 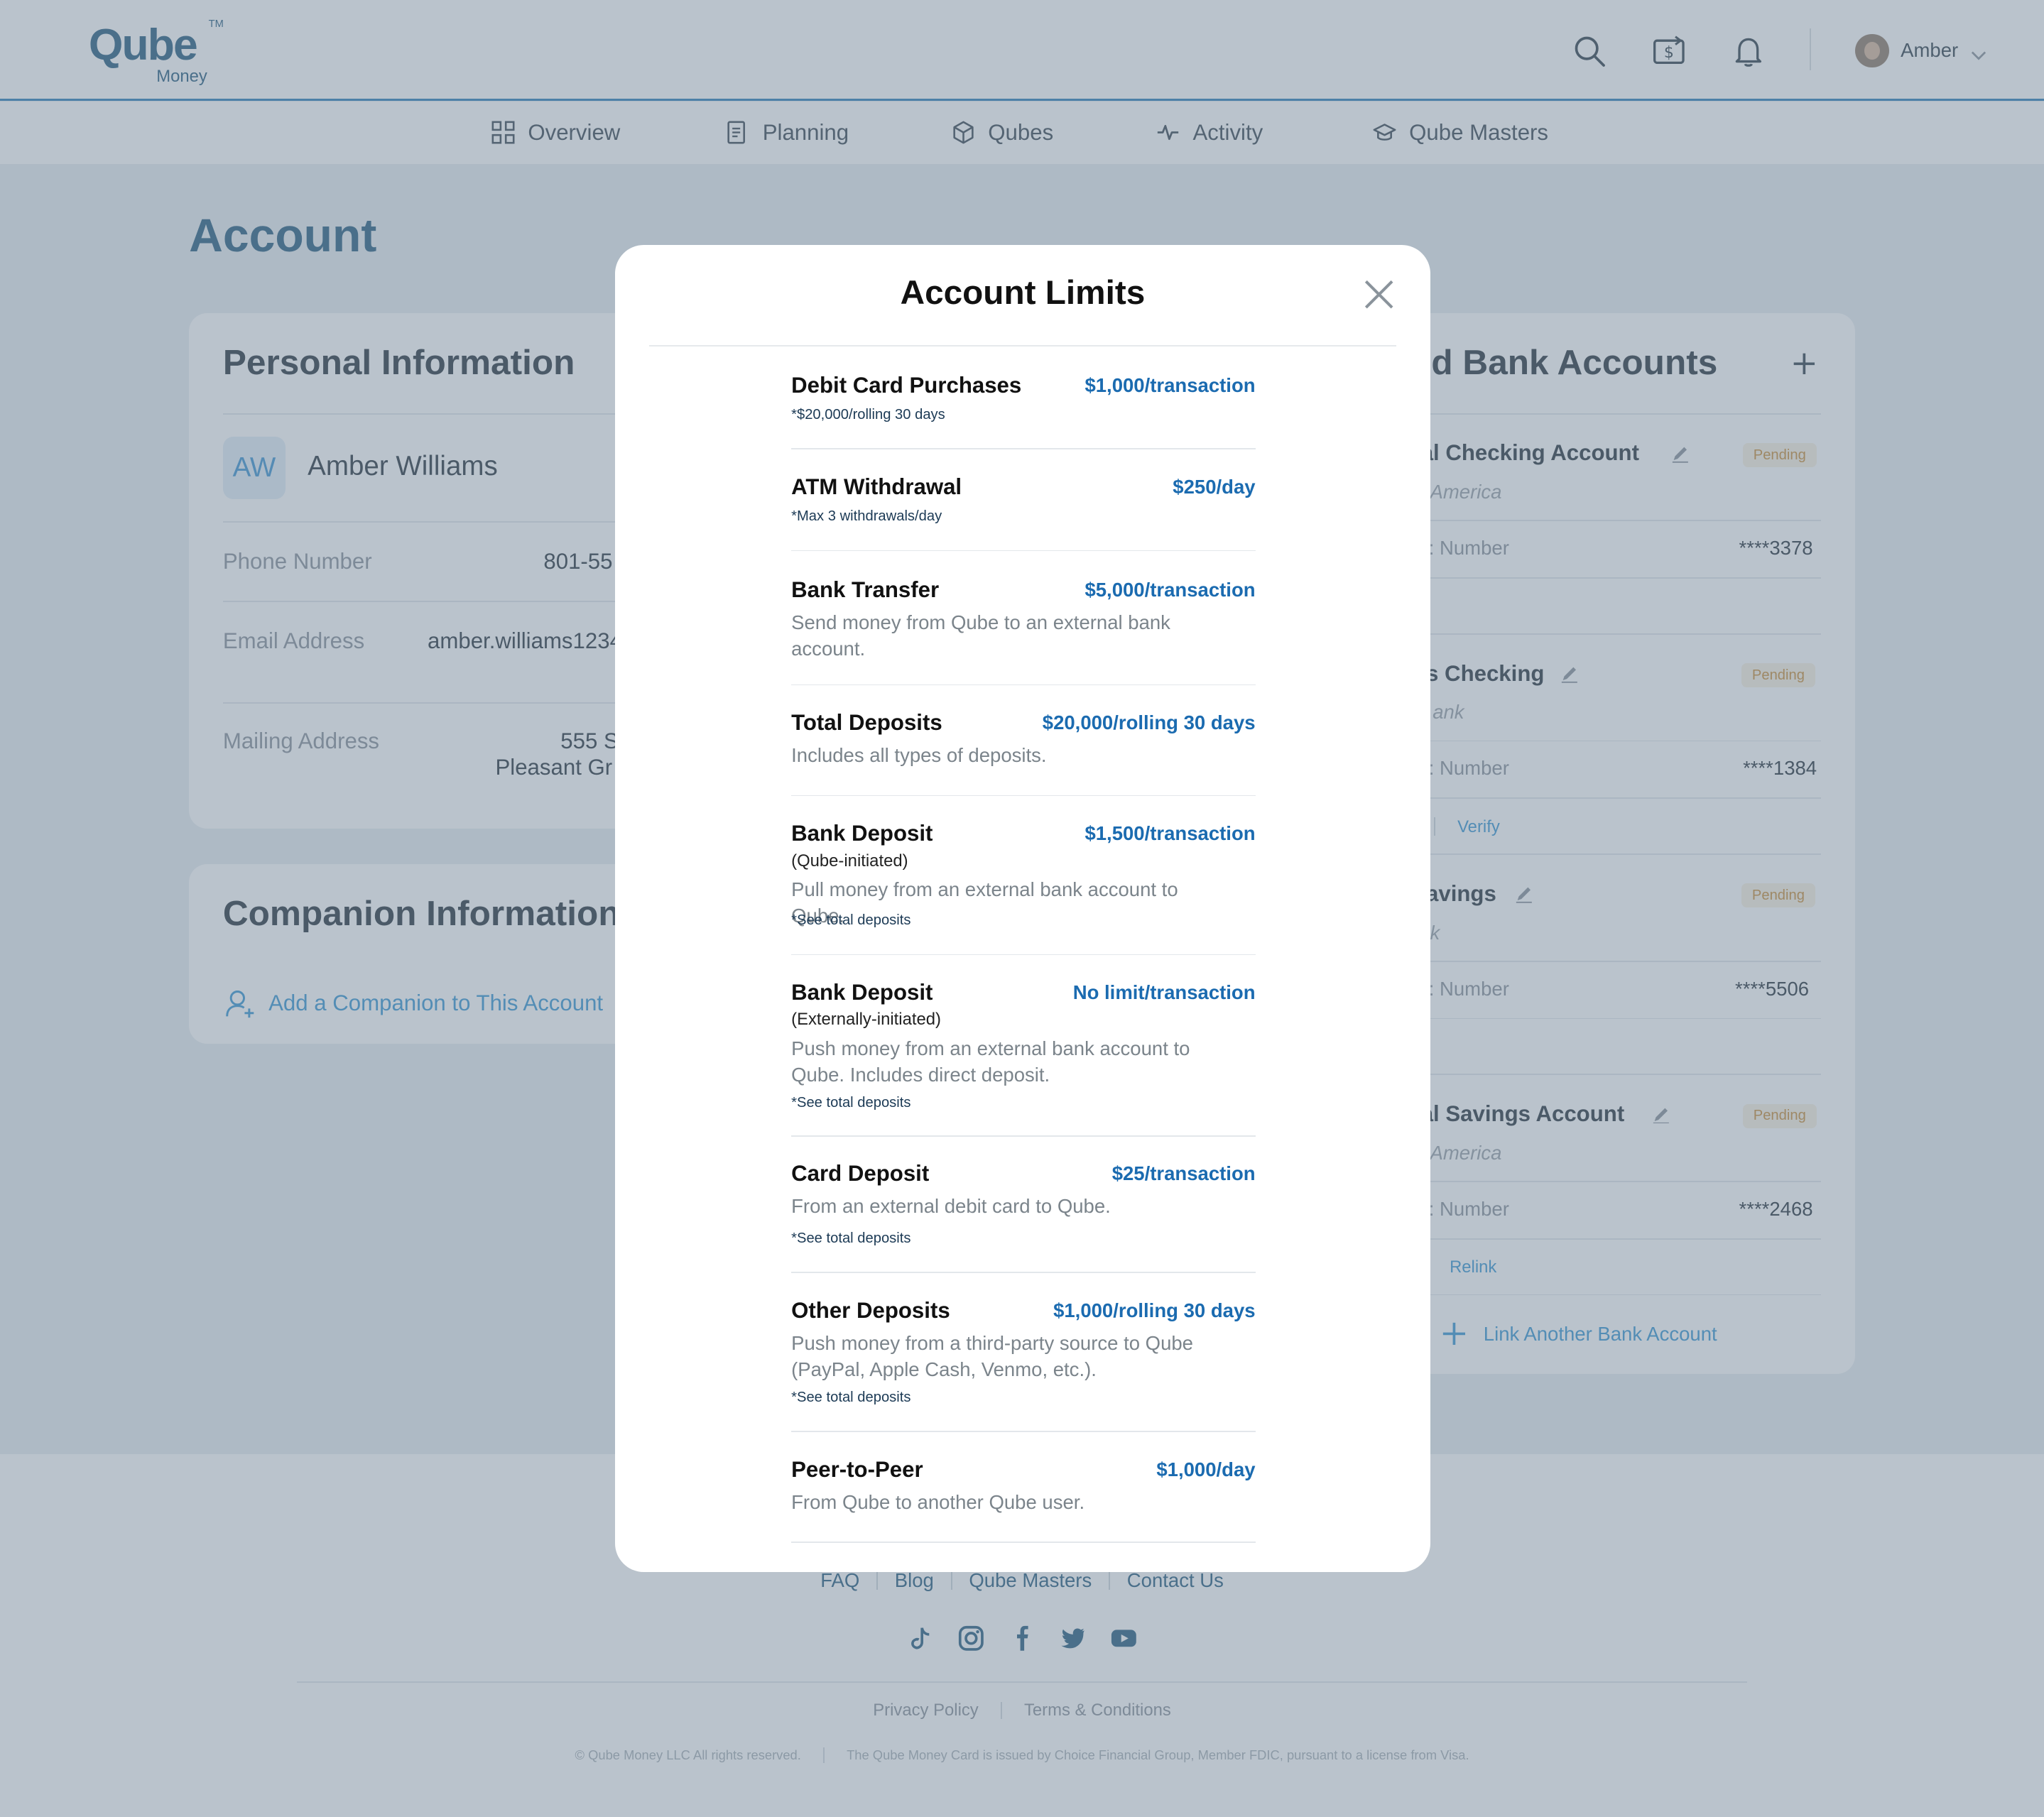 I want to click on limit-note: *$20,000/rolling 30 days, so click(x=868, y=414).